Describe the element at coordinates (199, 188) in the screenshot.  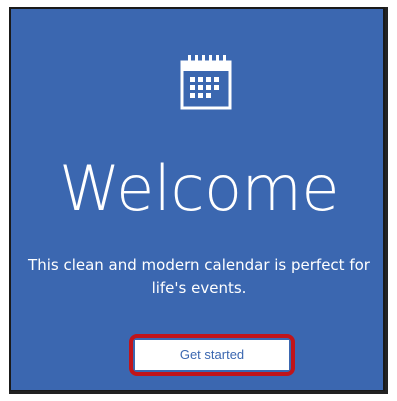
I see `welcome-title: Welcome` at that location.